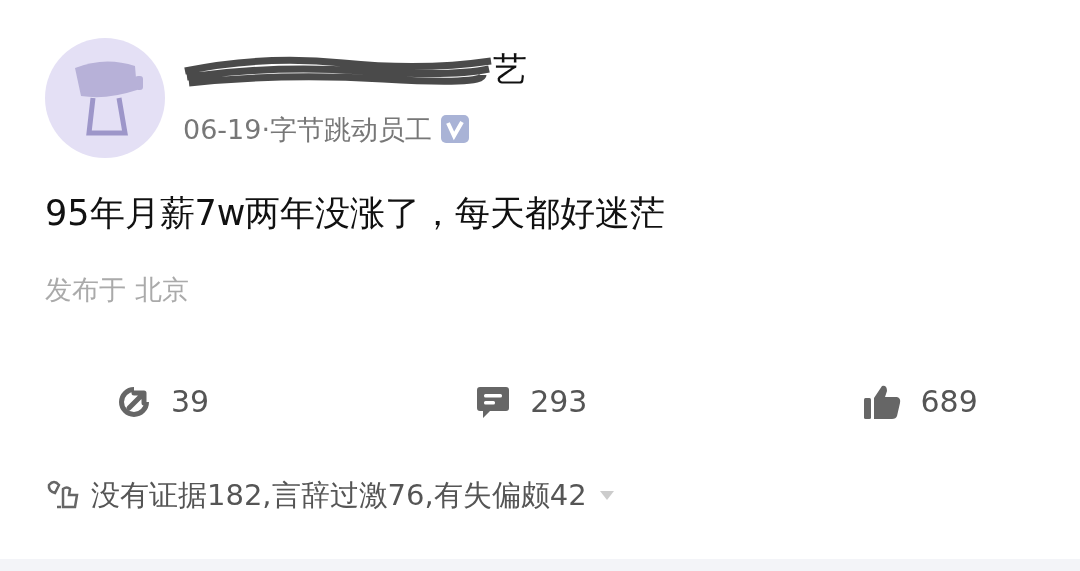  What do you see at coordinates (308, 129) in the screenshot?
I see `author-meta: 06-19·字节跳动员工` at bounding box center [308, 129].